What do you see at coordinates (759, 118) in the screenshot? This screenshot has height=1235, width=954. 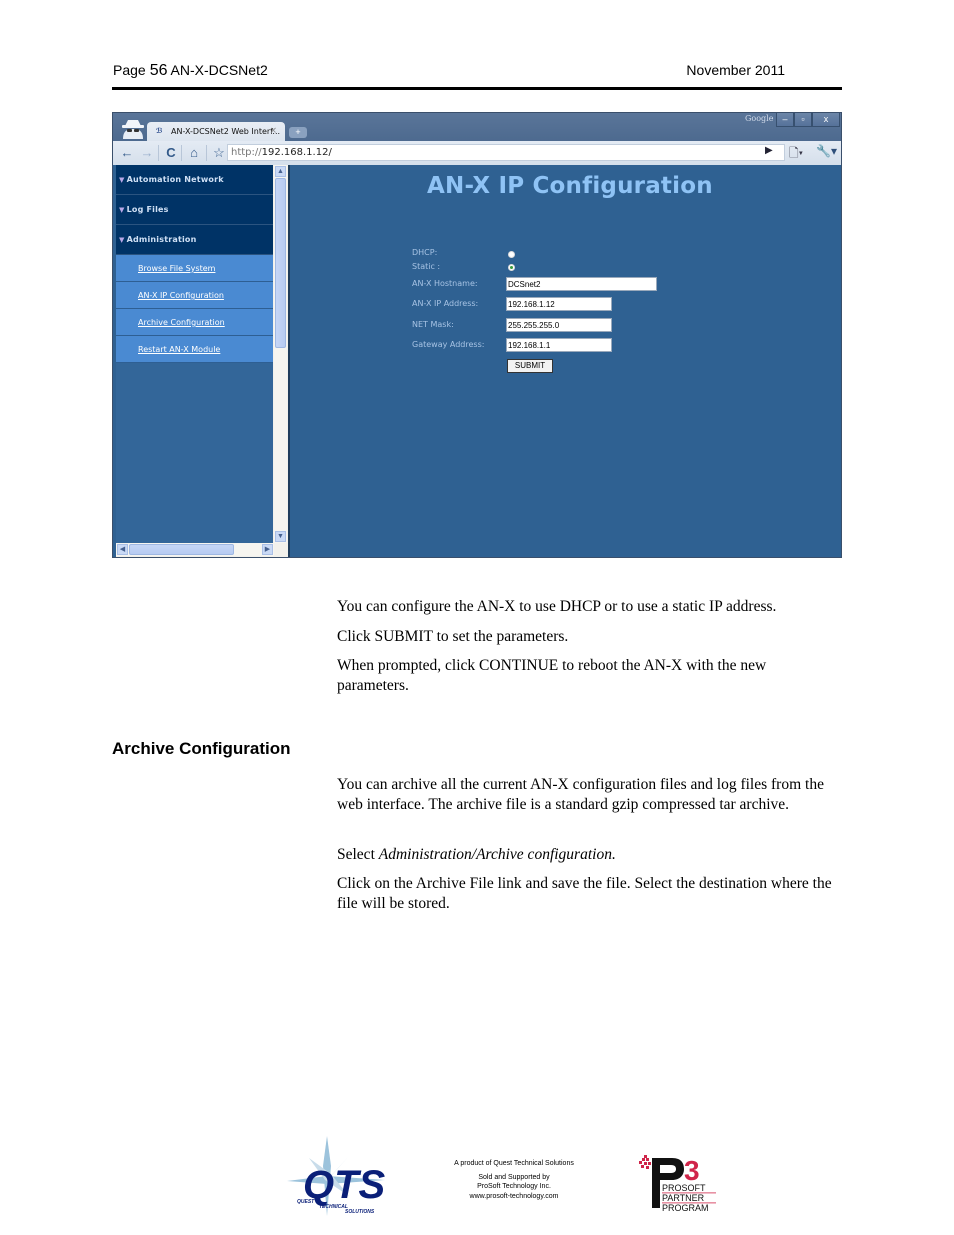 I see `google-label: Google` at bounding box center [759, 118].